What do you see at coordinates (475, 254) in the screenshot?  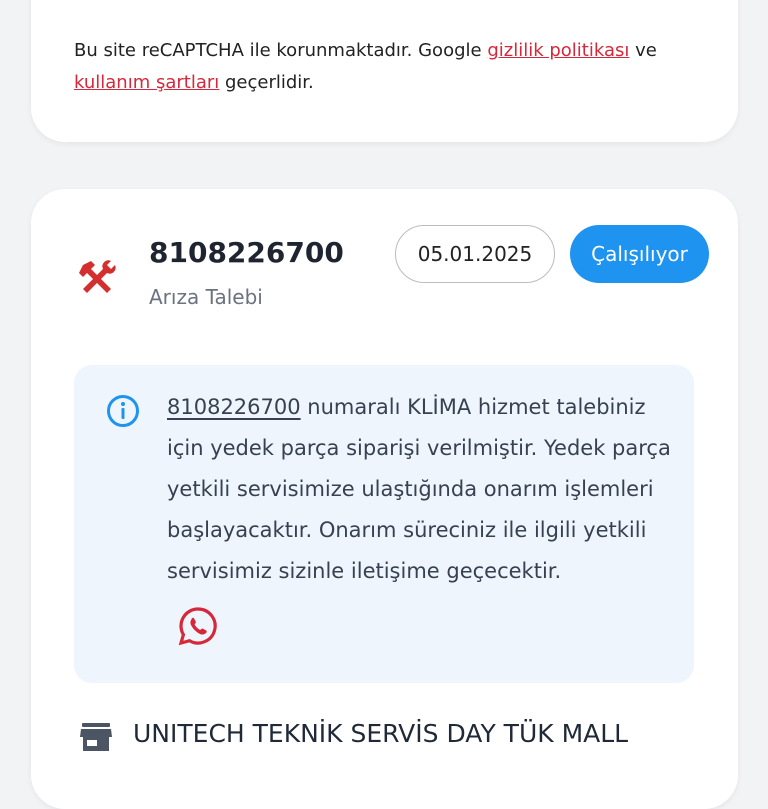 I see `date-badge: 05.01.2025` at bounding box center [475, 254].